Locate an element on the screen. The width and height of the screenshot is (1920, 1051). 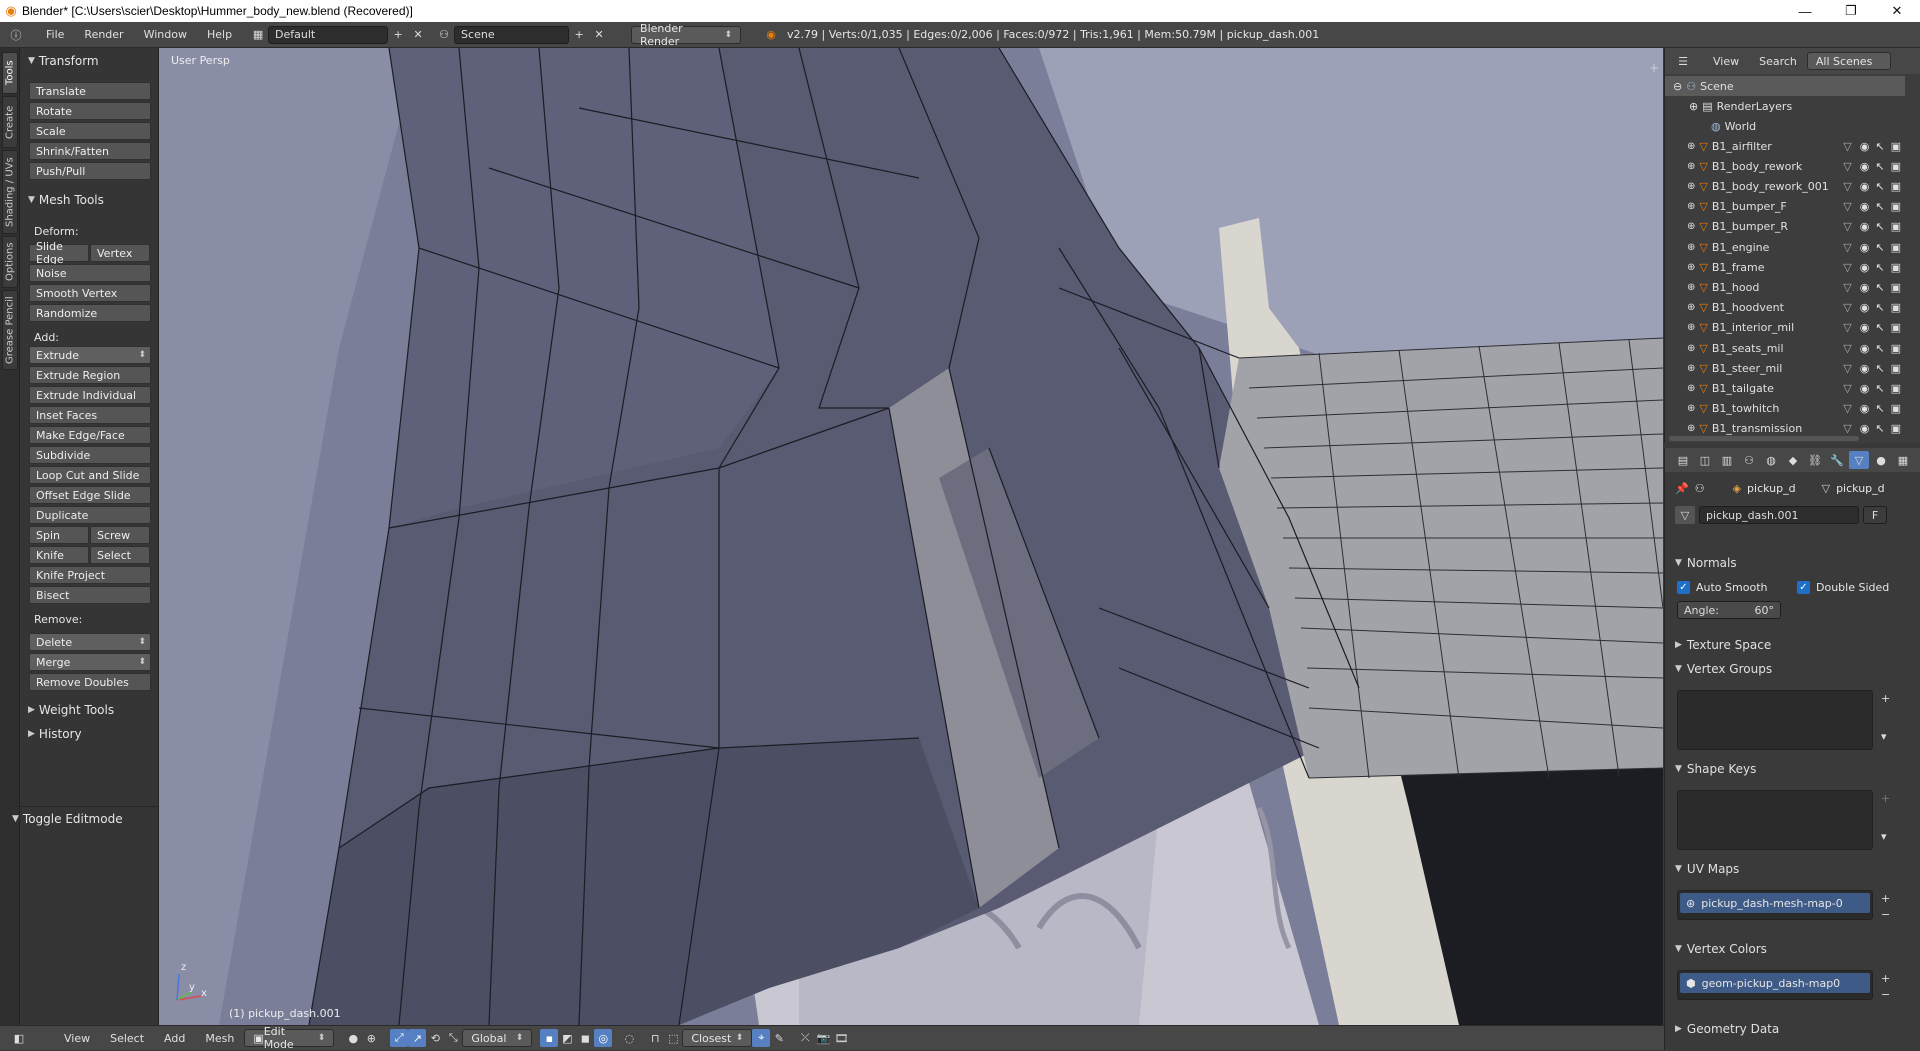
shape-keys-panel-header: ▼ Shape Keys is located at coordinates (1715, 769).